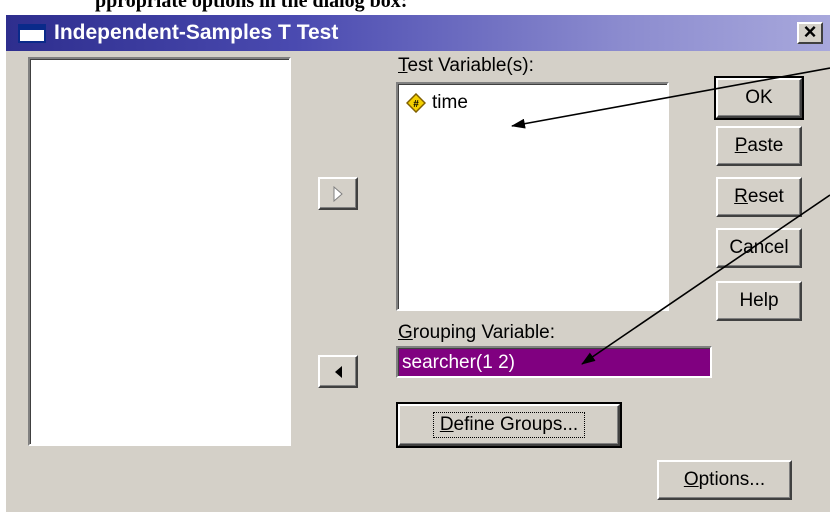 This screenshot has height=512, width=830. What do you see at coordinates (705, 279) in the screenshot?
I see `arrow-to-grouping-variable` at bounding box center [705, 279].